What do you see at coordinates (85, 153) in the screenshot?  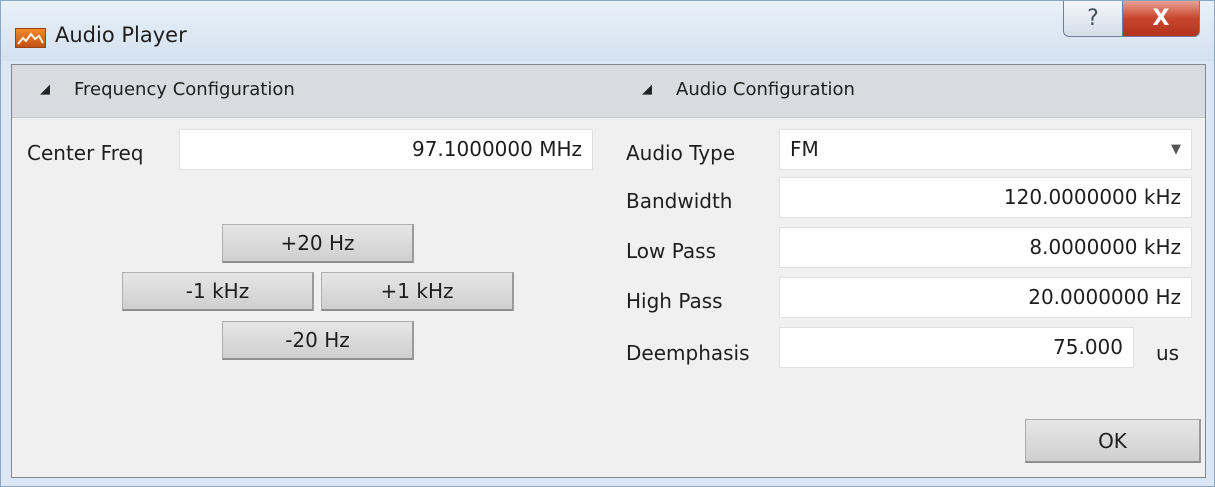 I see `center-freq-label: Center Freq` at bounding box center [85, 153].